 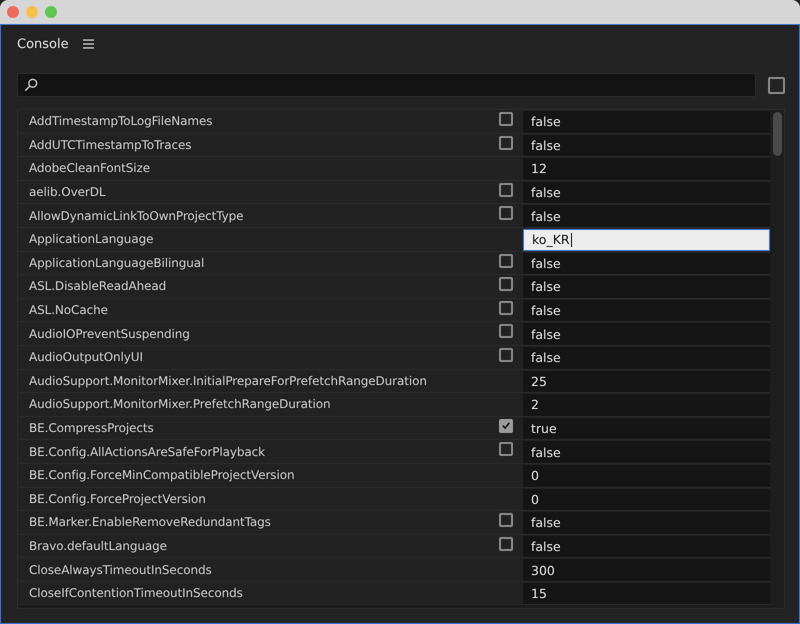 What do you see at coordinates (136, 593) in the screenshot?
I see `setting-name: CloseIfContentionTimeoutInSeconds` at bounding box center [136, 593].